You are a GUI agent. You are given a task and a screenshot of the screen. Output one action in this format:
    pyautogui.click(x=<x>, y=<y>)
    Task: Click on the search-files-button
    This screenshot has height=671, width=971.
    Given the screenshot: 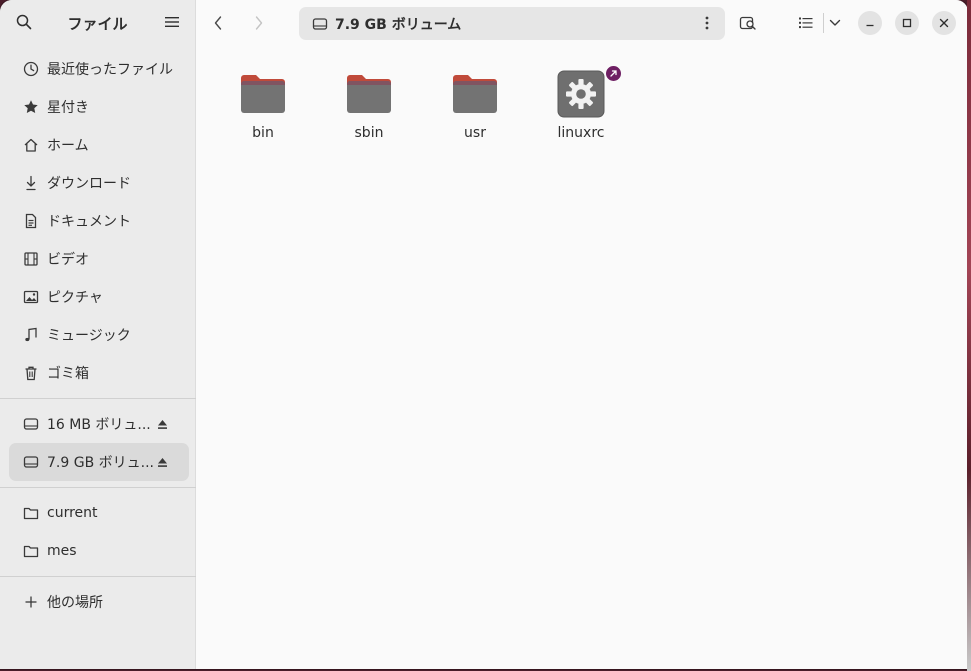 What is the action you would take?
    pyautogui.click(x=748, y=23)
    